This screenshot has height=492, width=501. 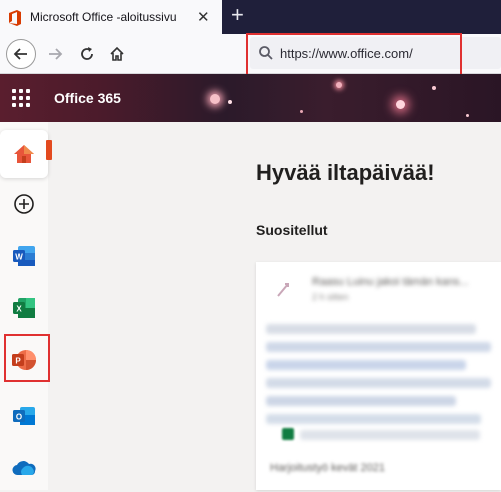 I want to click on svg-text: W, so click(x=19, y=257).